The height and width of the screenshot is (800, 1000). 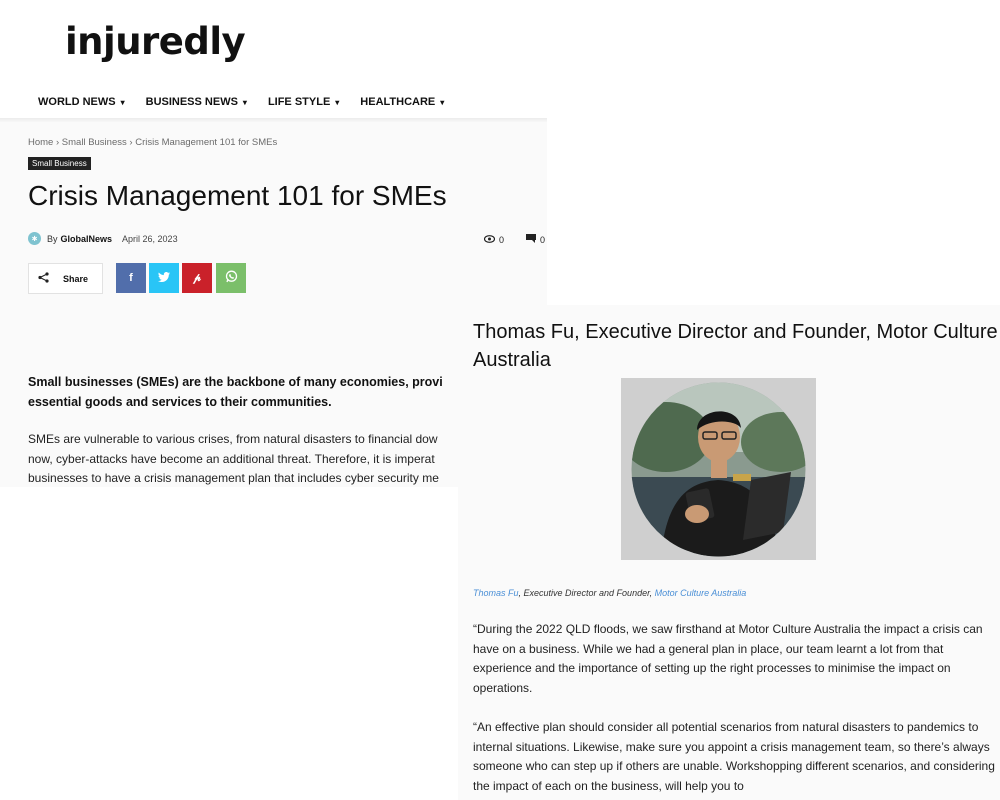 What do you see at coordinates (718, 469) in the screenshot?
I see `portrait-photo` at bounding box center [718, 469].